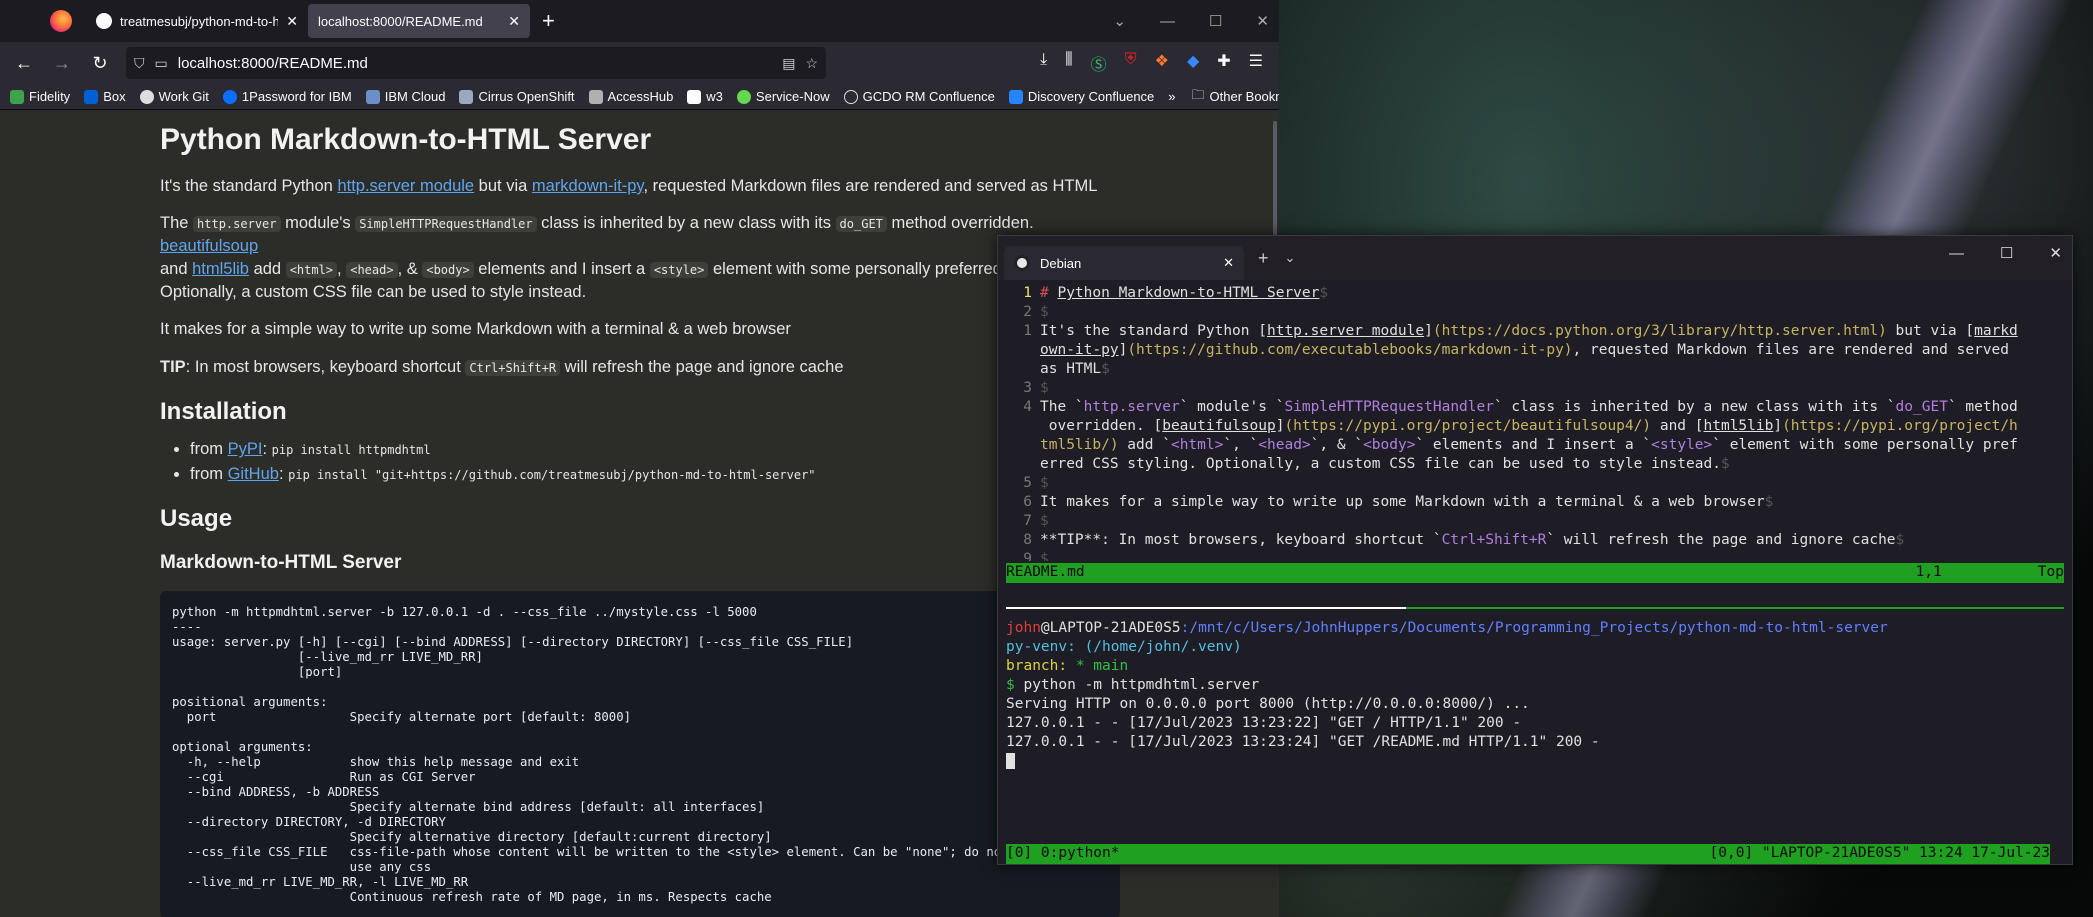 The height and width of the screenshot is (917, 2093). I want to click on text: but via, so click(503, 186).